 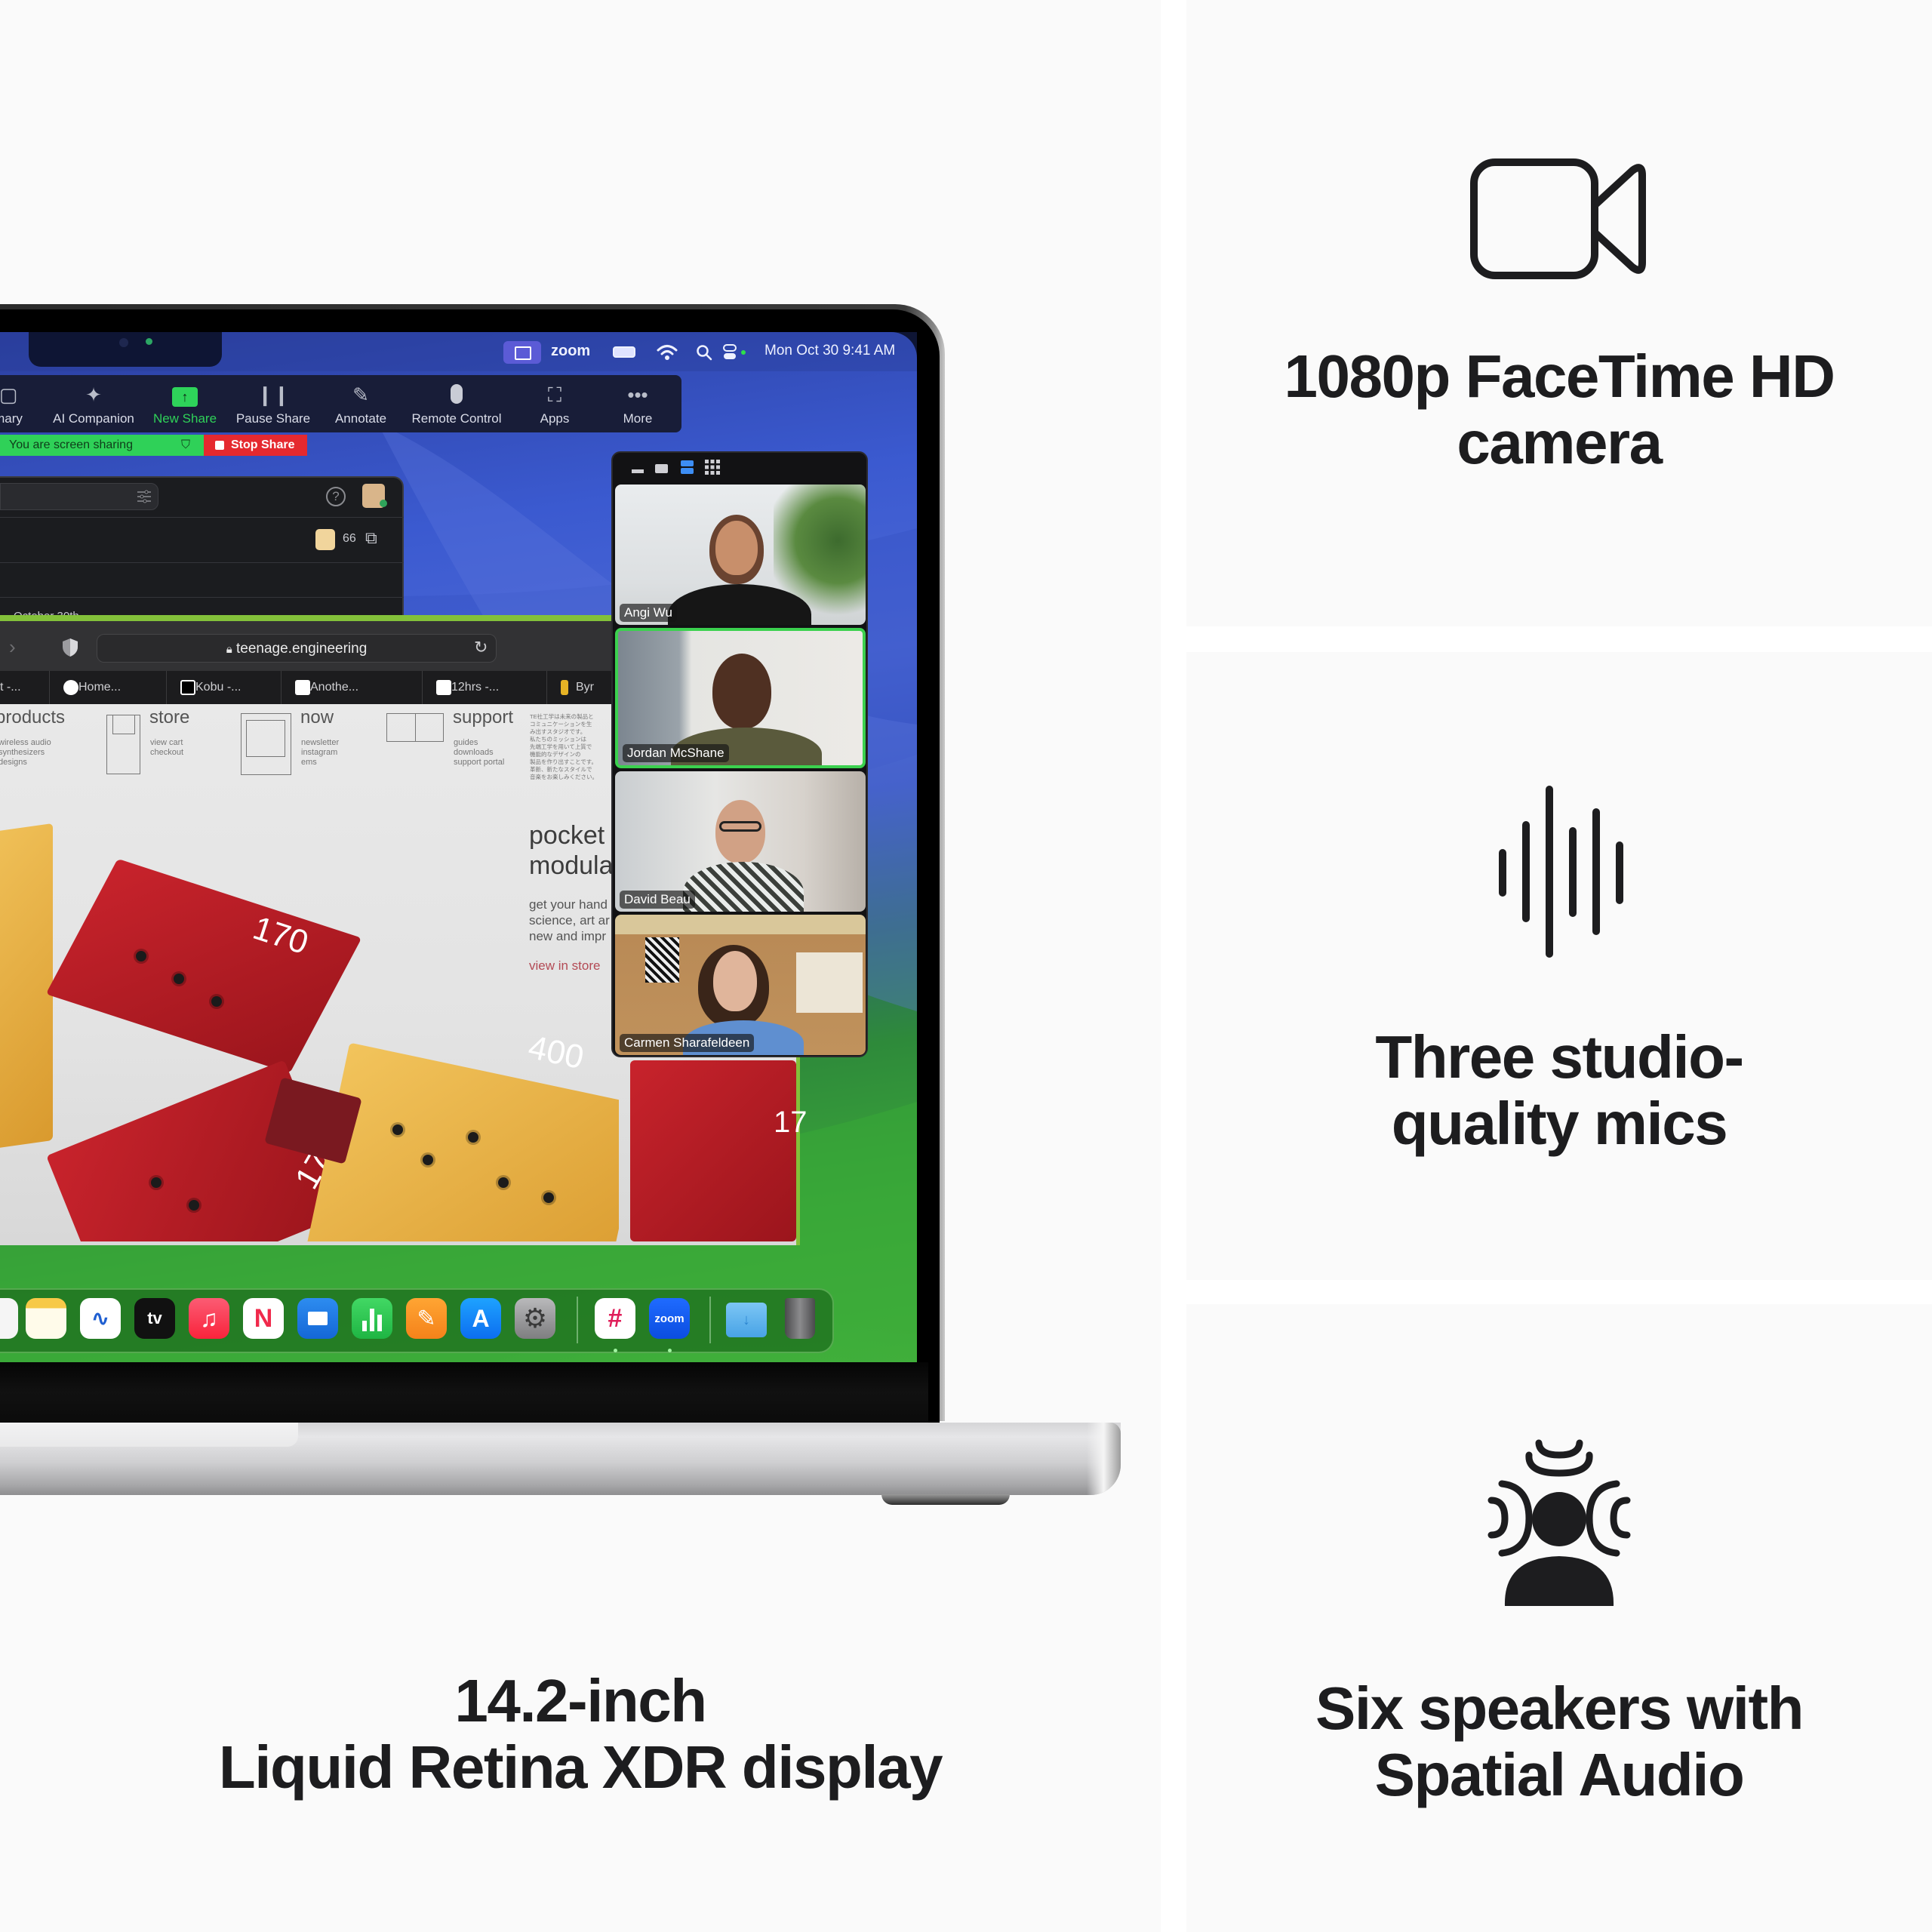 I want to click on slack-glyph: #, so click(x=615, y=1318).